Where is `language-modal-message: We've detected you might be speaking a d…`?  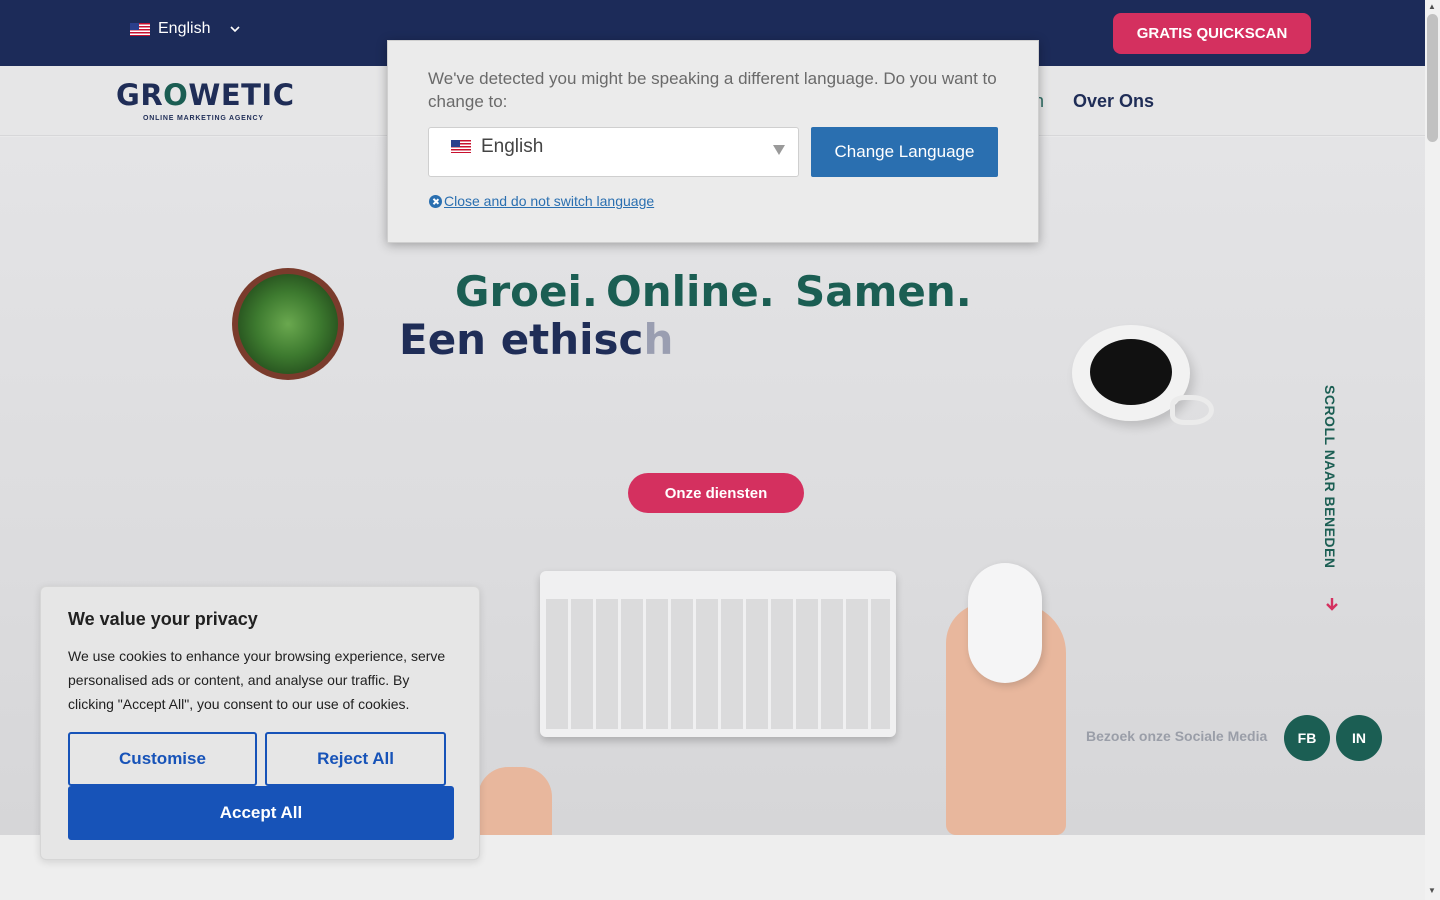
language-modal-message: We've detected you might be speaking a d… is located at coordinates (712, 90).